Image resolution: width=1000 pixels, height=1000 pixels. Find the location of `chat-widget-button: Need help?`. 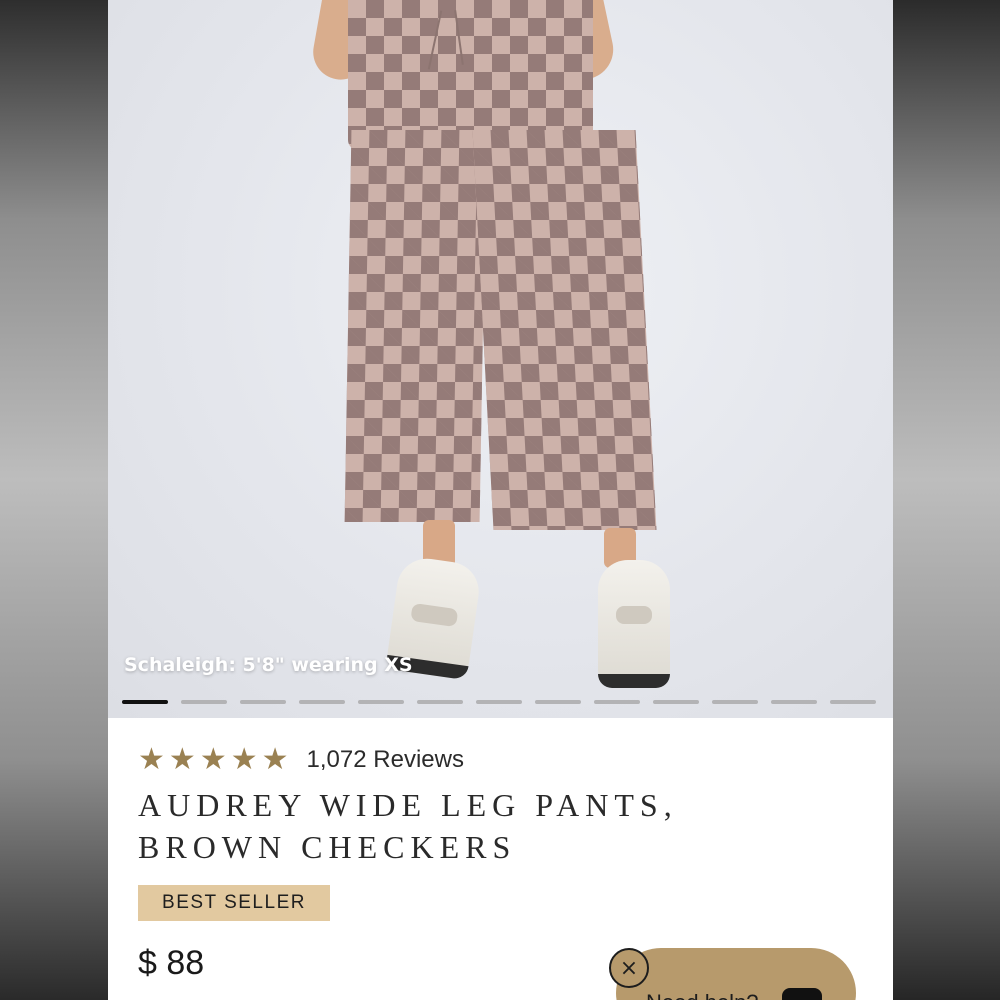

chat-widget-button: Need help? is located at coordinates (736, 974).